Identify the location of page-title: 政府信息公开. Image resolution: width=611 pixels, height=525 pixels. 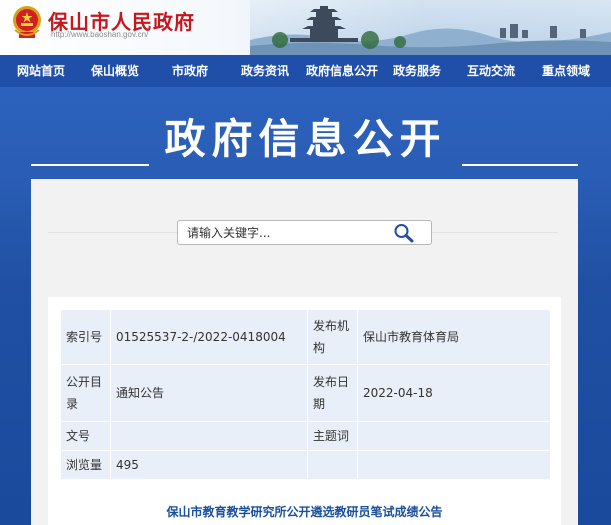
(305, 139).